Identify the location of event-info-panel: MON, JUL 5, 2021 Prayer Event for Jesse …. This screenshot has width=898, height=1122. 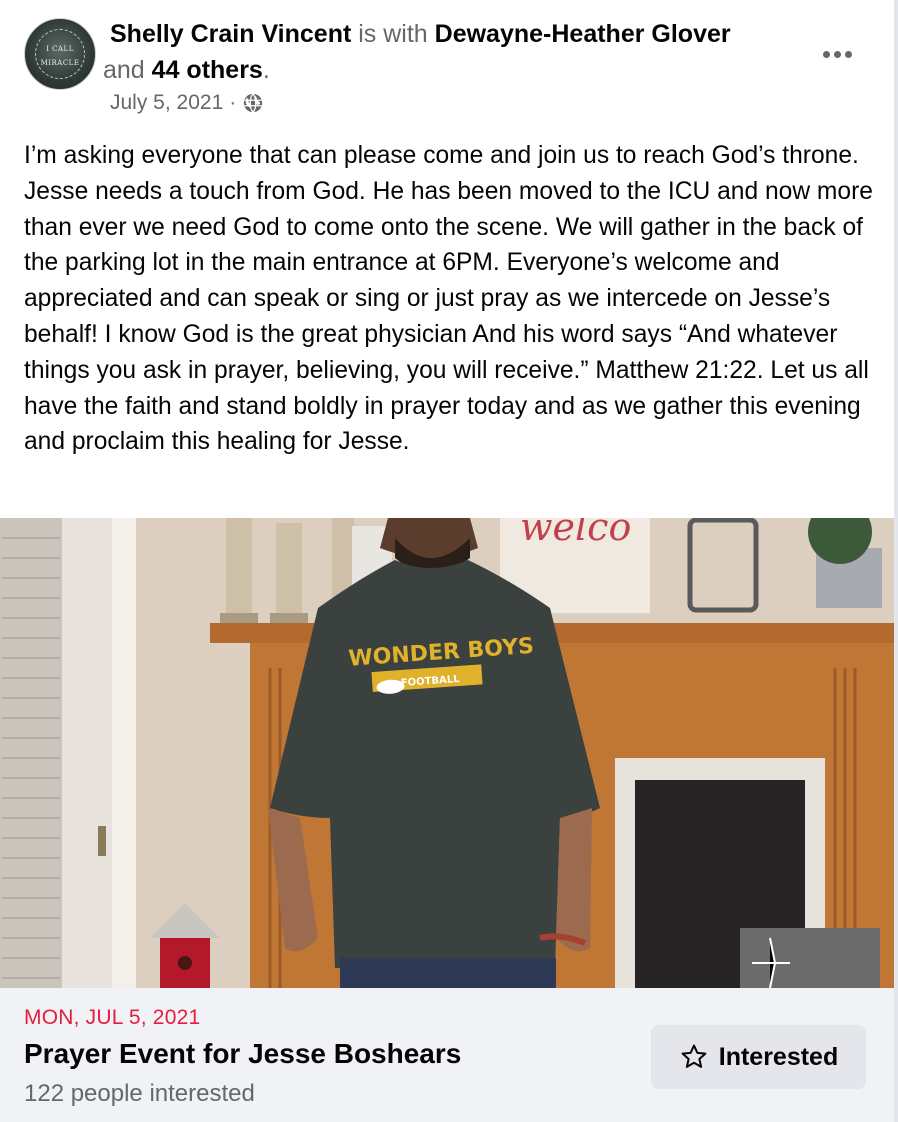
(447, 1055).